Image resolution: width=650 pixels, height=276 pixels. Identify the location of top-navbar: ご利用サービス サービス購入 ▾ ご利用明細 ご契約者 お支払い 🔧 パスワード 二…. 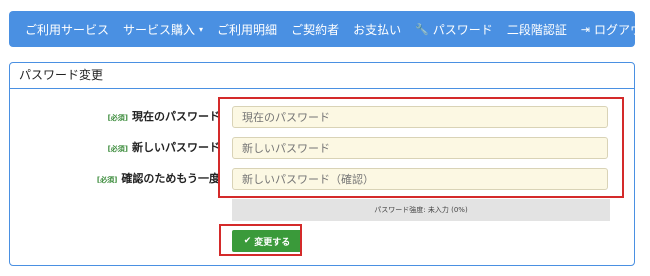
(329, 29).